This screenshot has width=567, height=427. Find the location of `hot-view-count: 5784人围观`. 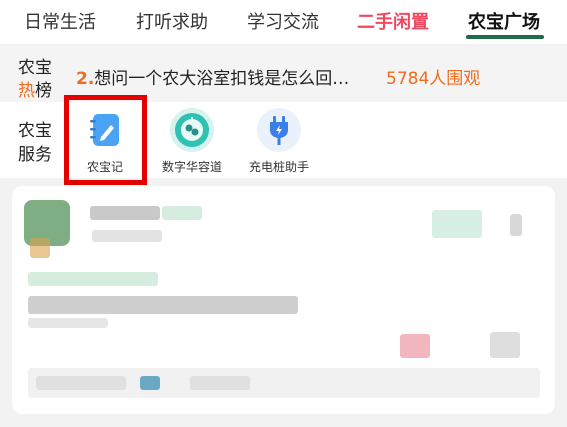

hot-view-count: 5784人围观 is located at coordinates (433, 79).